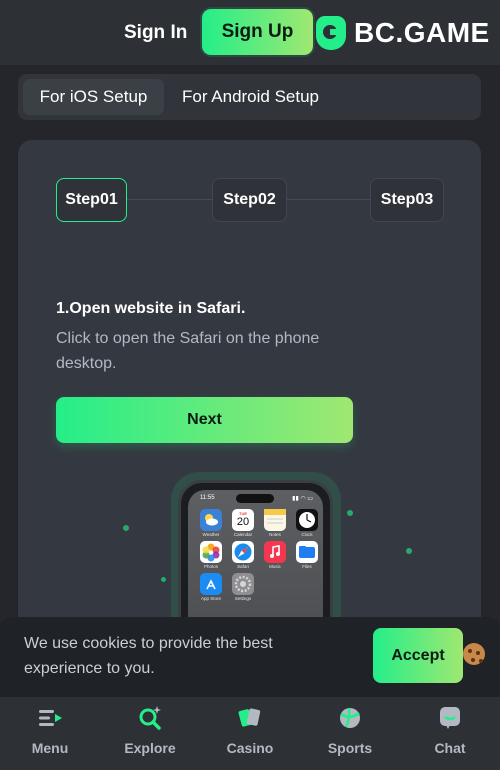 The height and width of the screenshot is (770, 500). Describe the element at coordinates (407, 200) in the screenshot. I see `step-03: Step03` at that location.